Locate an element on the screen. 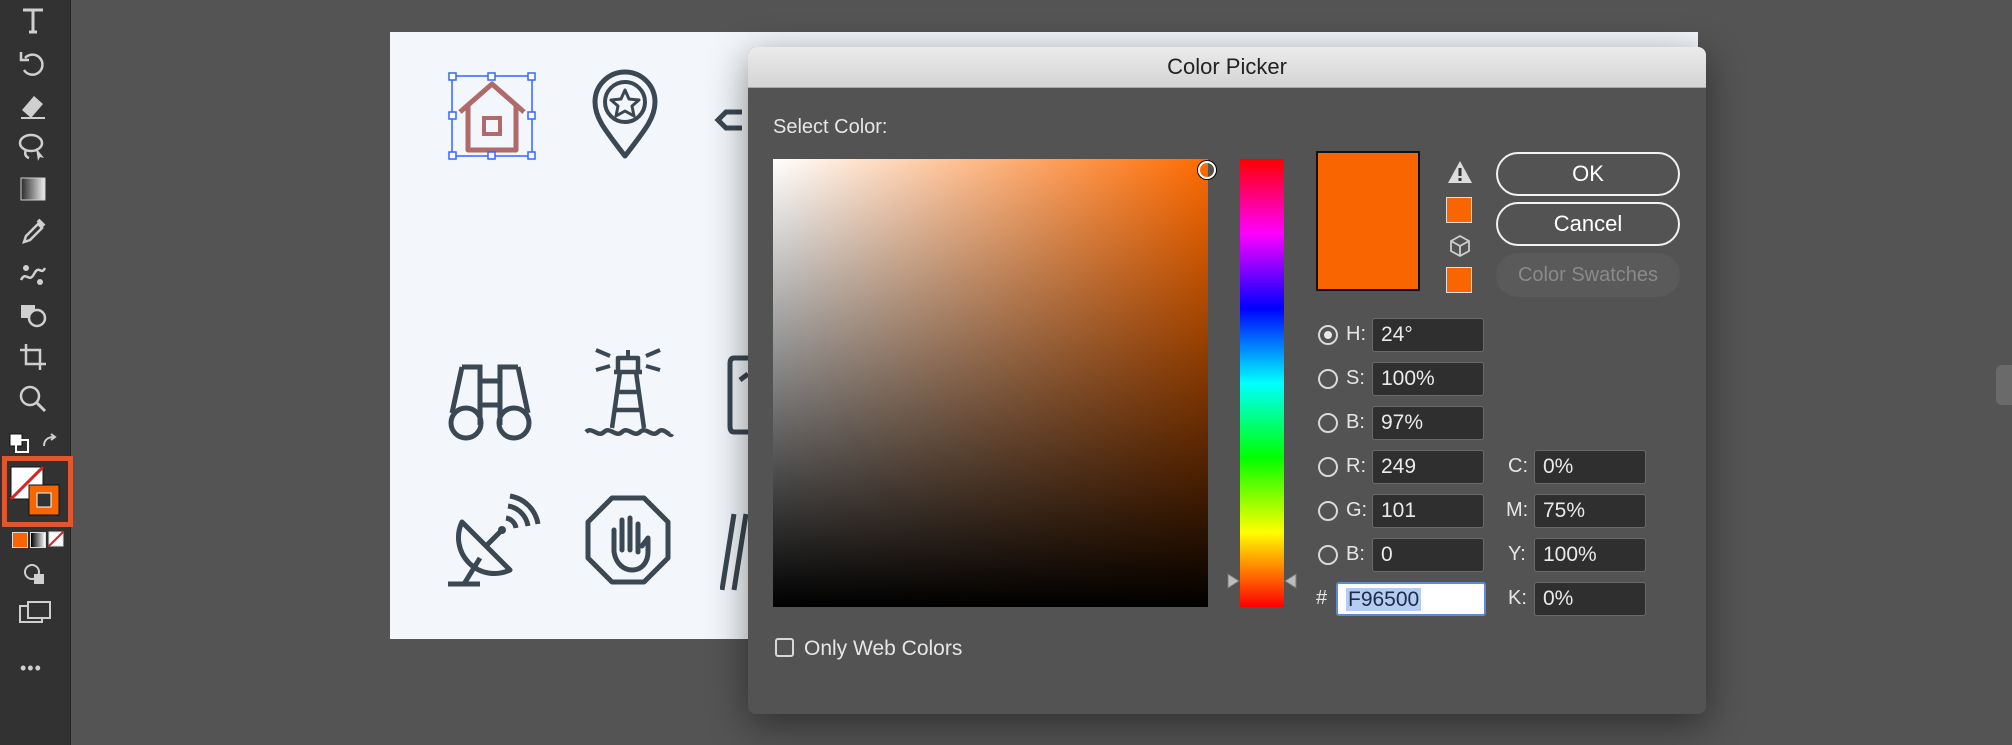 The height and width of the screenshot is (745, 2012). b-label: B: is located at coordinates (1355, 422).